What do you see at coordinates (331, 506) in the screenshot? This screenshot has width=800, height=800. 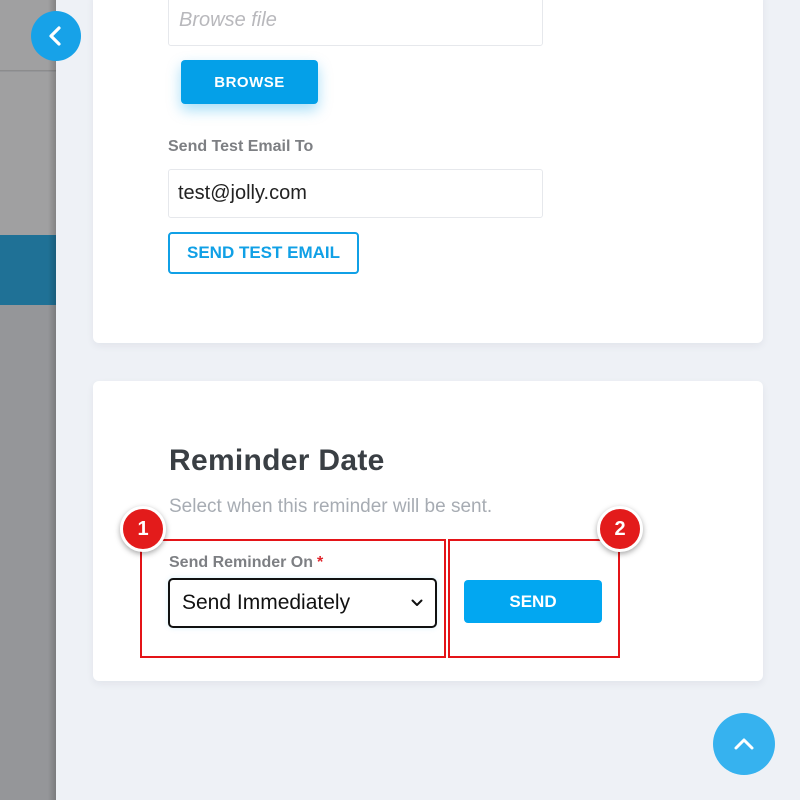 I see `section-description: Select when this reminder will be sent.` at bounding box center [331, 506].